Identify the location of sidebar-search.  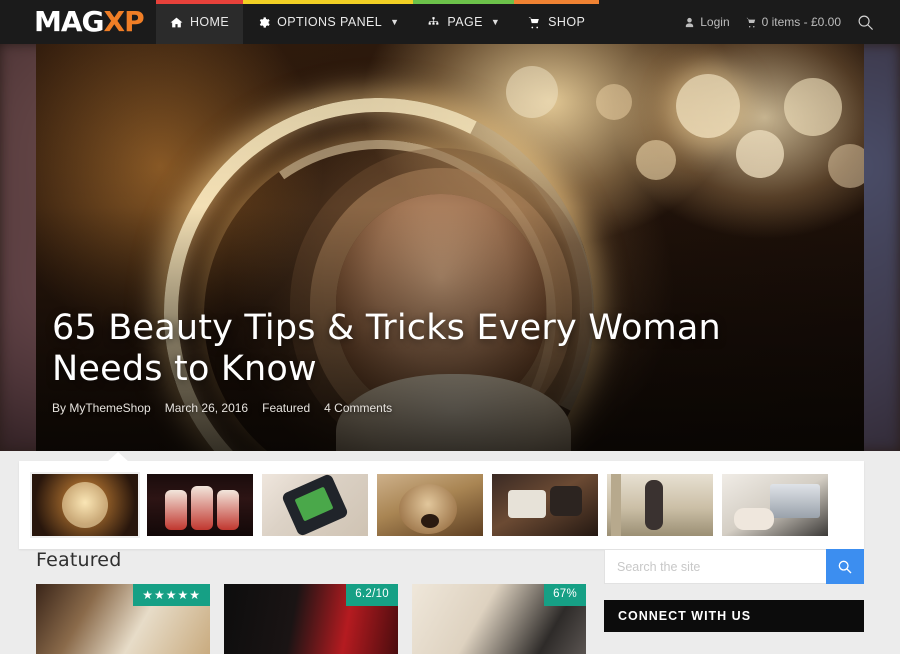
(734, 566).